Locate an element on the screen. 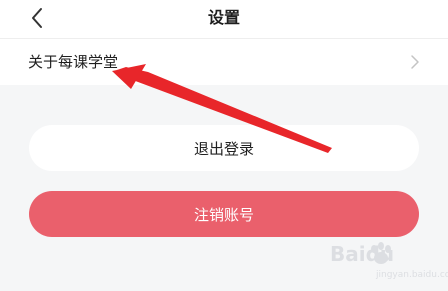 The height and width of the screenshot is (291, 448). paw-icon is located at coordinates (381, 253).